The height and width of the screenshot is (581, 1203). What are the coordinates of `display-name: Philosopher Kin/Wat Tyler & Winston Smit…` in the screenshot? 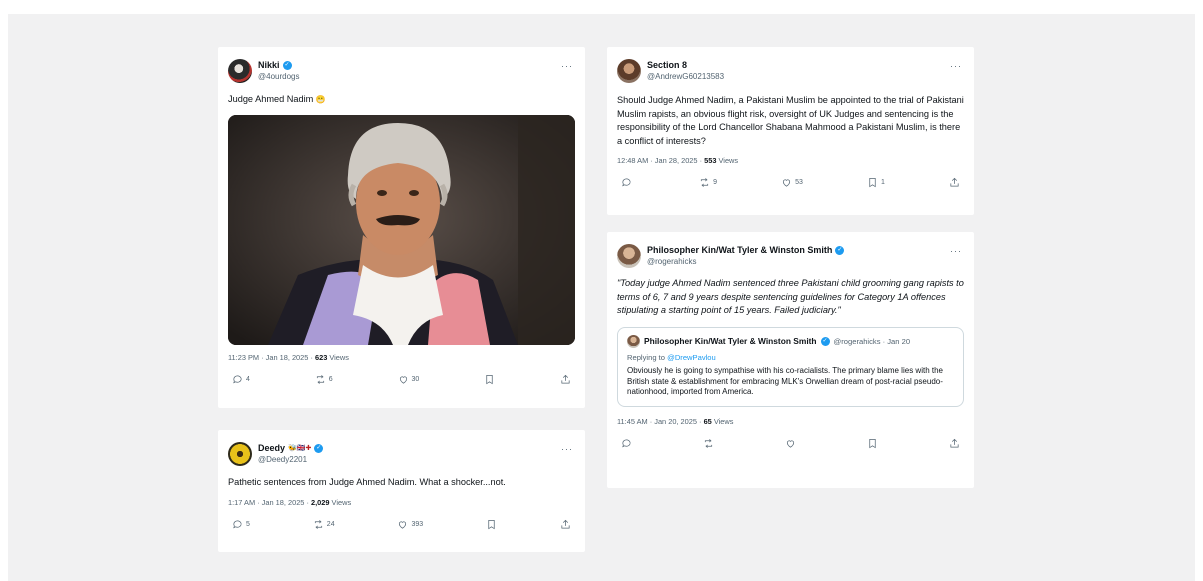 It's located at (739, 250).